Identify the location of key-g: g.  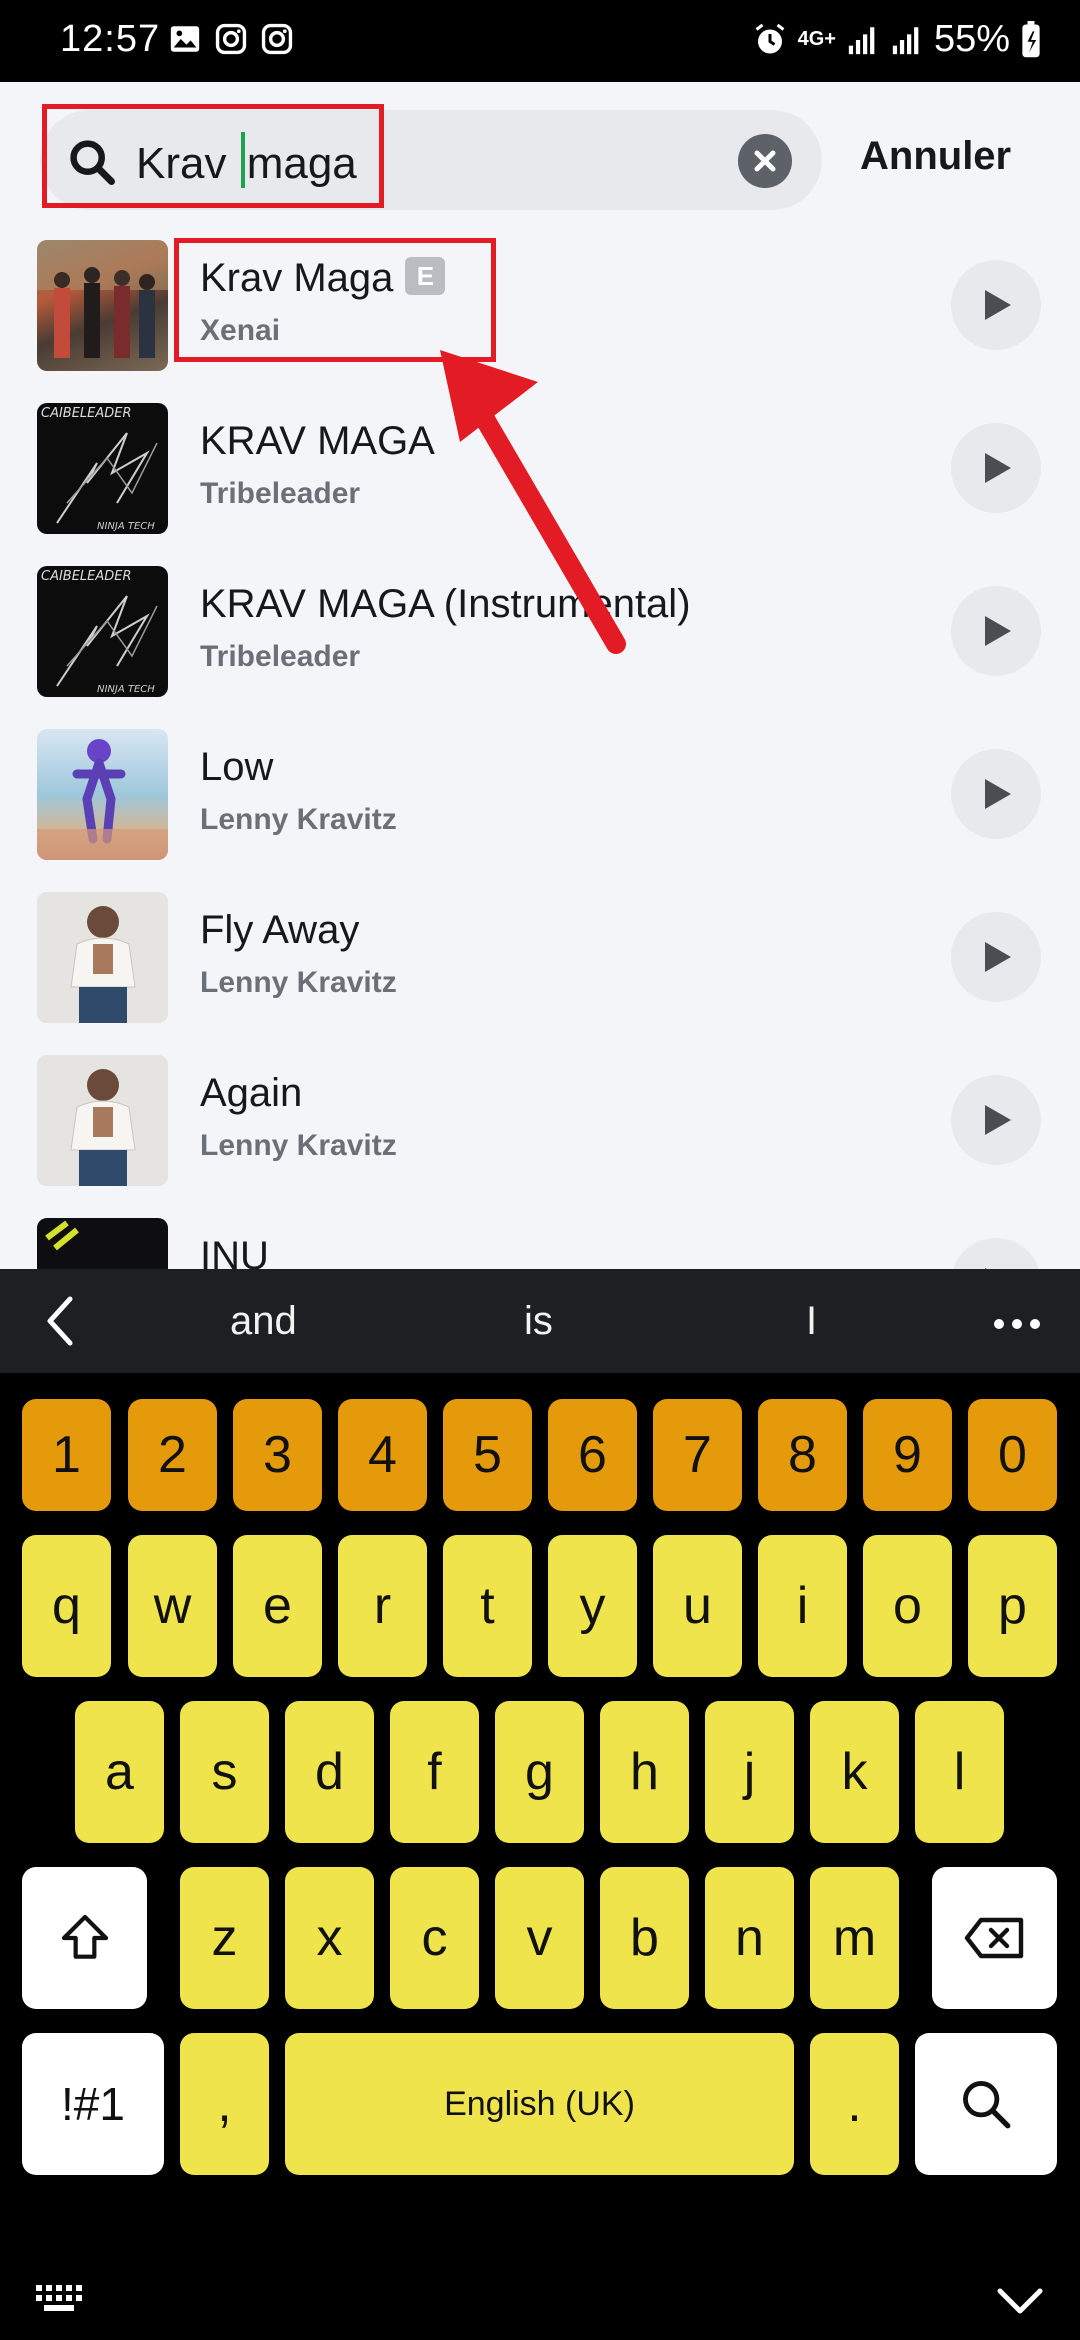
(539, 1772).